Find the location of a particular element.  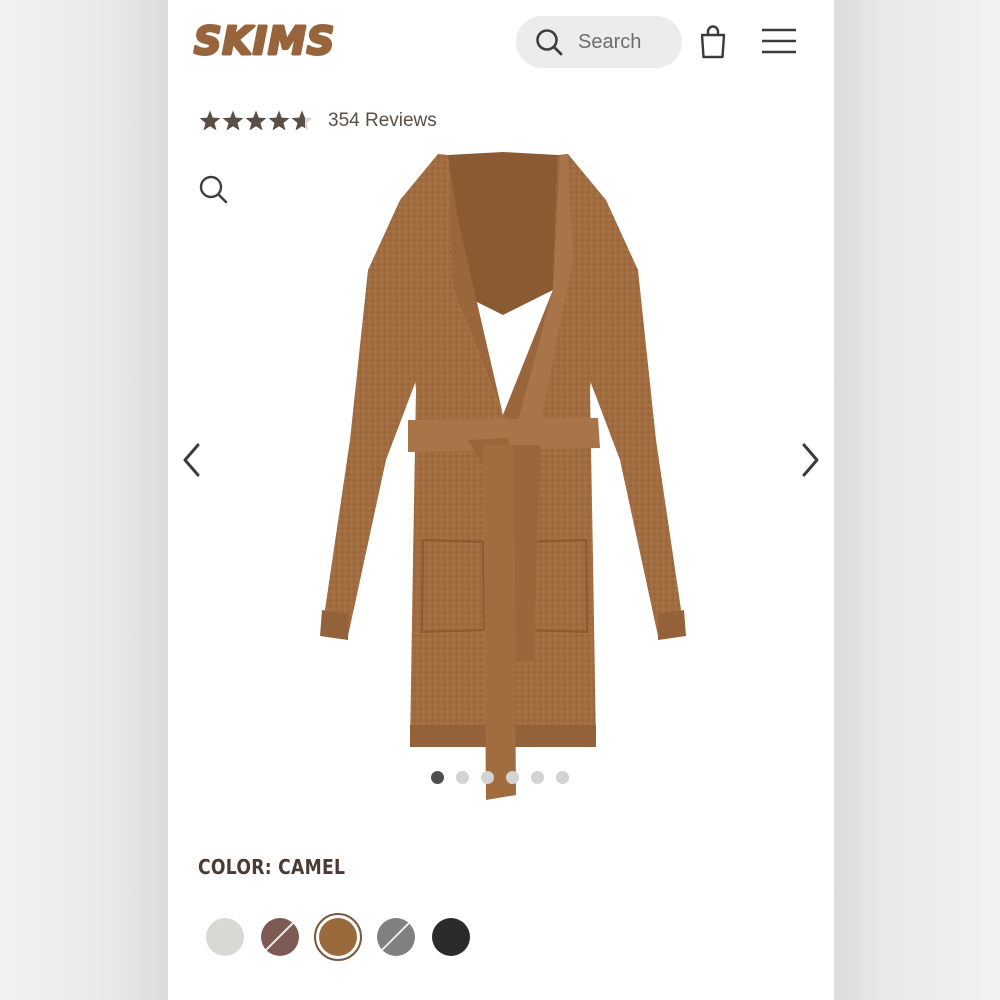

chevron-left-icon is located at coordinates (193, 460).